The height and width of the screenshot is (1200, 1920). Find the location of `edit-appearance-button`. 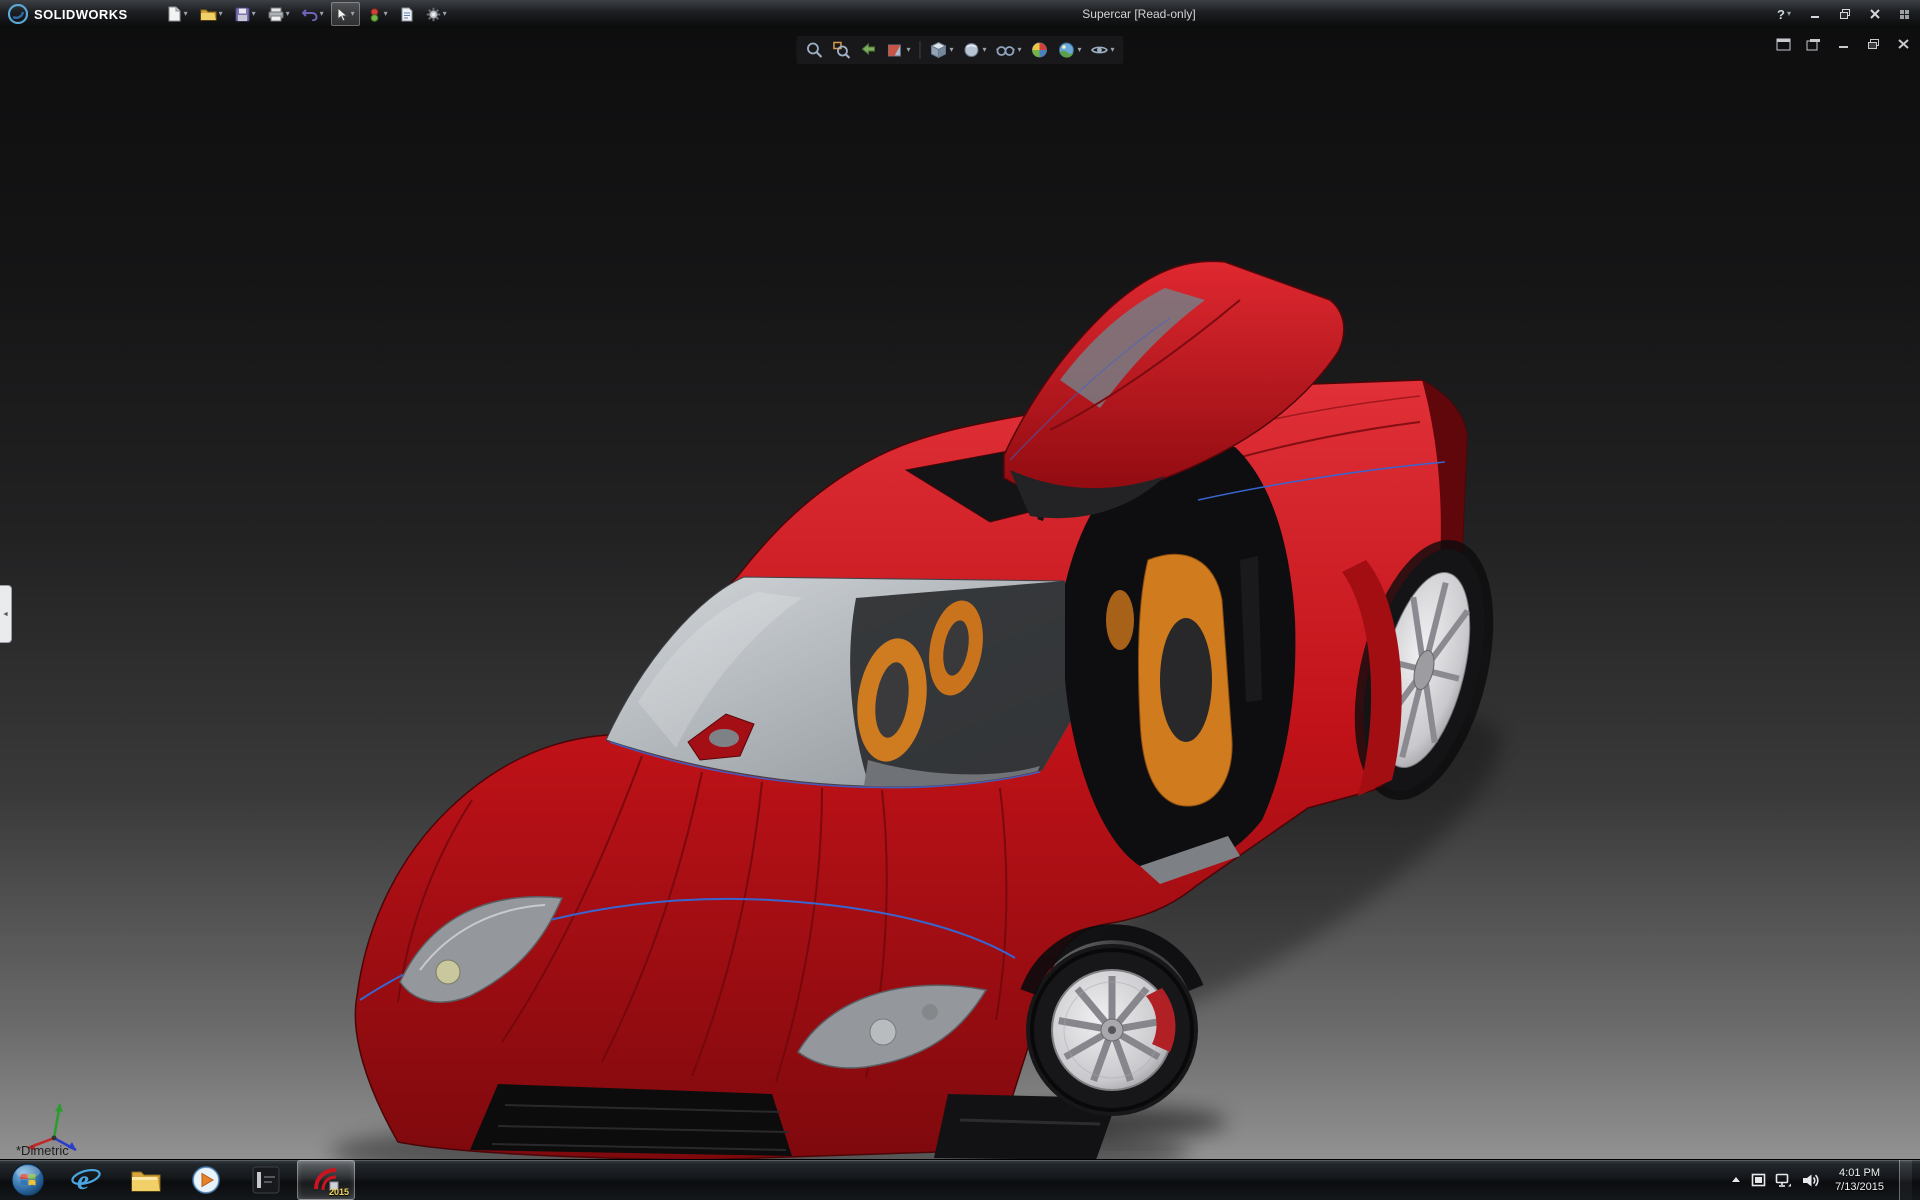

edit-appearance-button is located at coordinates (1040, 50).